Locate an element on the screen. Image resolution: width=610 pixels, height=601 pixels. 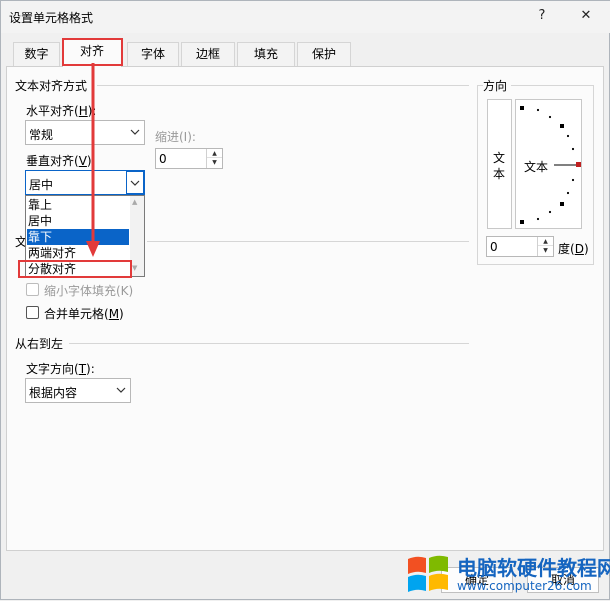
text-direction-label: 文字方向(T): is located at coordinates (60, 369).